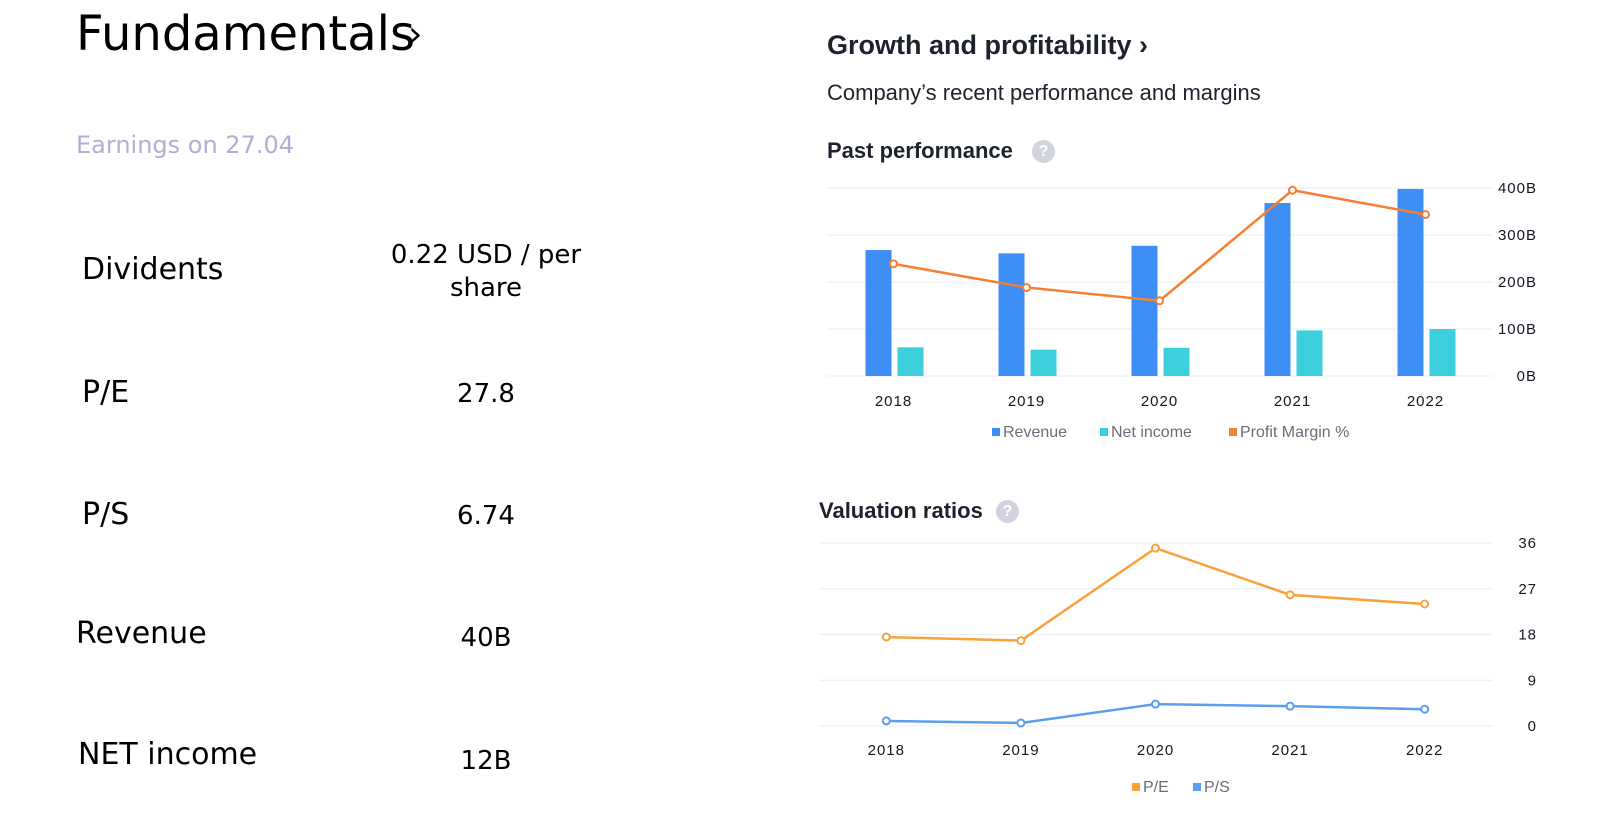 The image size is (1614, 833). Describe the element at coordinates (1155, 594) in the screenshot. I see `pe-line` at that location.